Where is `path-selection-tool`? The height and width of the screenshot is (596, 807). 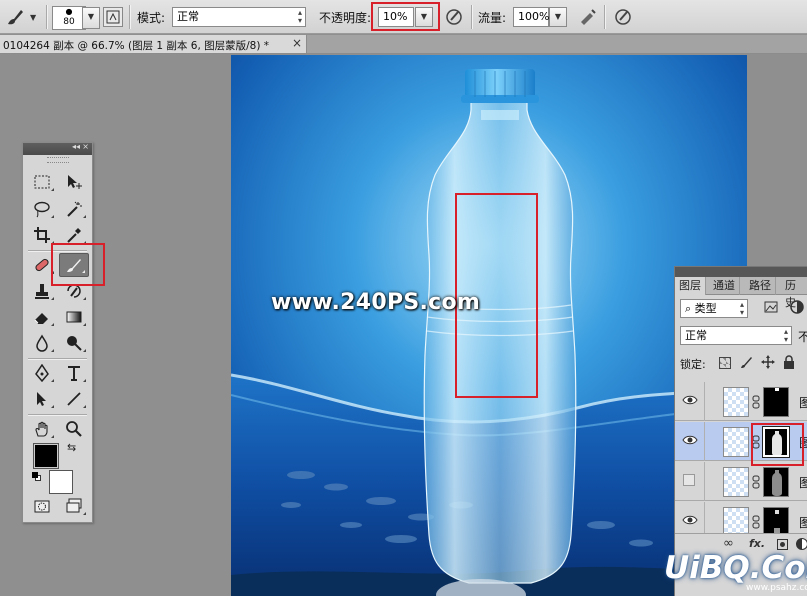 path-selection-tool is located at coordinates (42, 399).